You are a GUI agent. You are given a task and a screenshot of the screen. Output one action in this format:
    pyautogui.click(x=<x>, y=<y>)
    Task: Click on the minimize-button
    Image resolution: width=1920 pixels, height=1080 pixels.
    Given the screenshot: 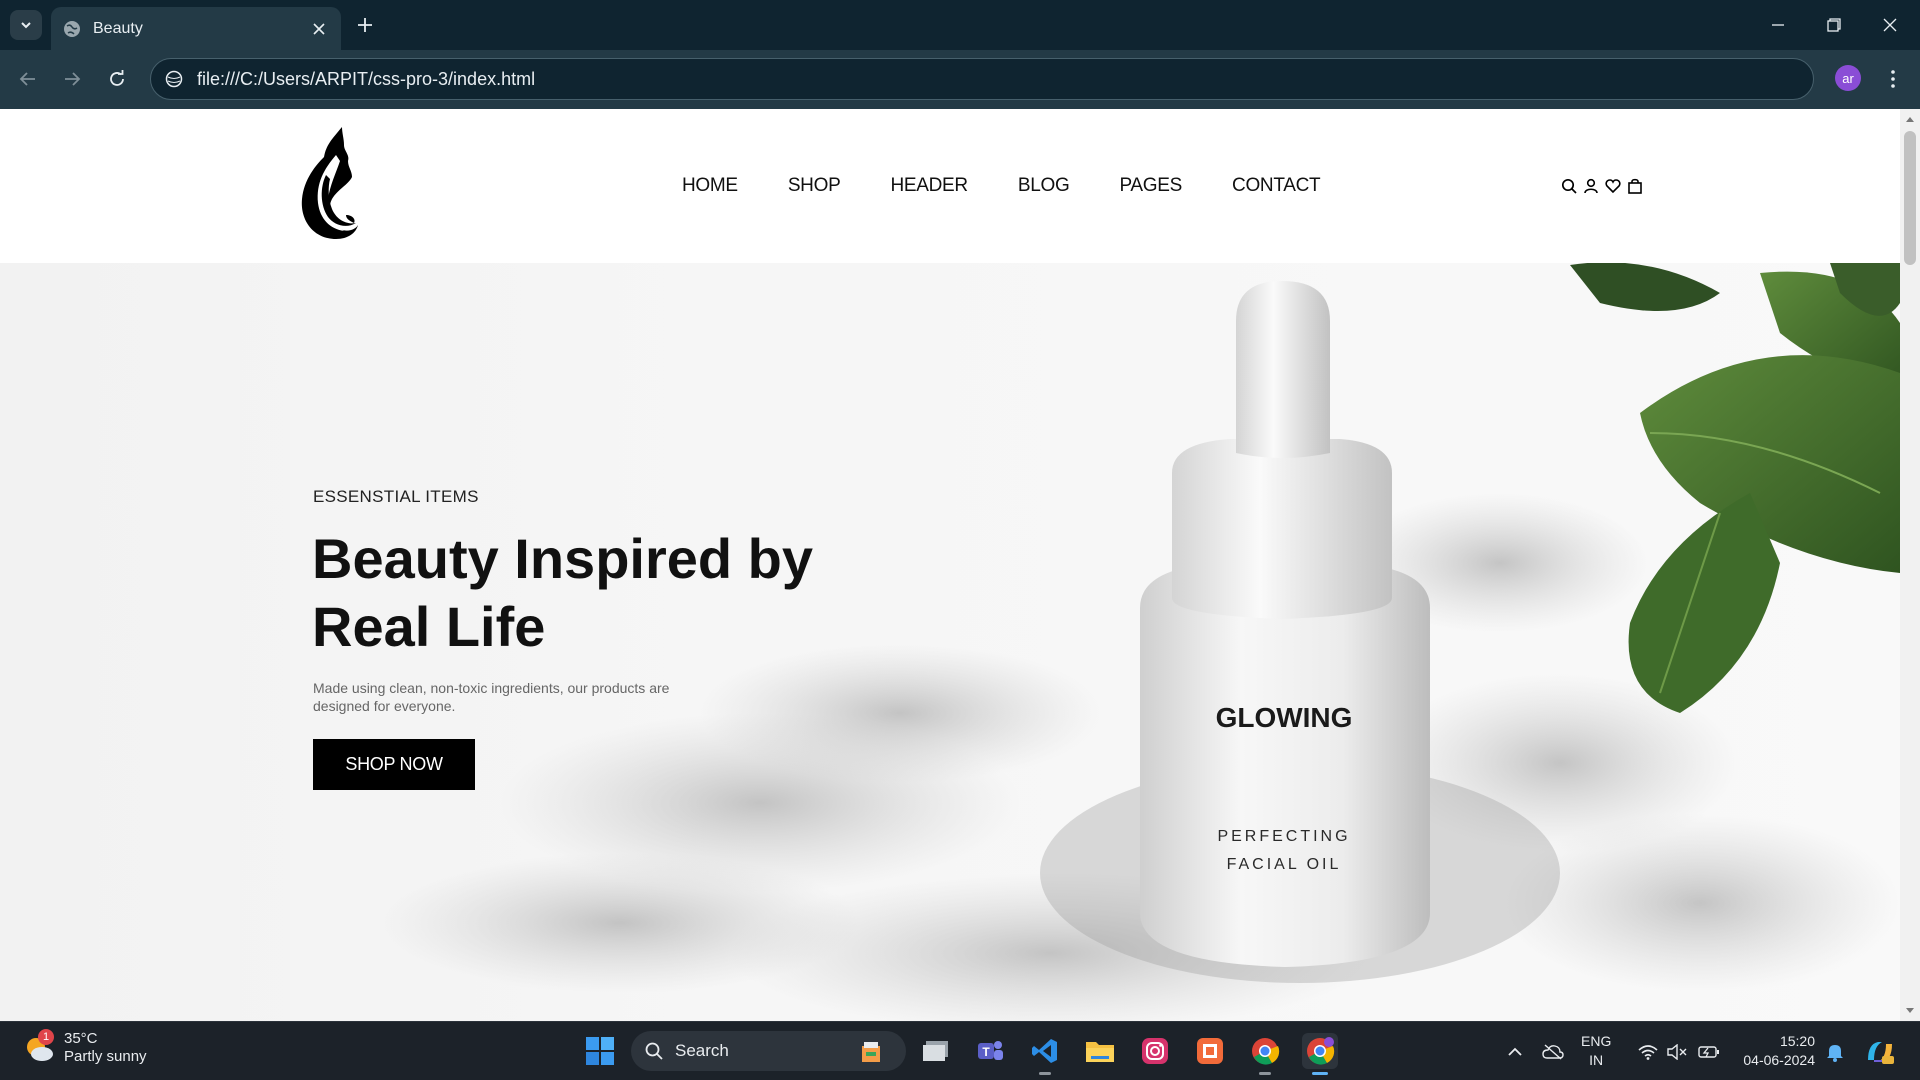 What is the action you would take?
    pyautogui.click(x=1778, y=25)
    